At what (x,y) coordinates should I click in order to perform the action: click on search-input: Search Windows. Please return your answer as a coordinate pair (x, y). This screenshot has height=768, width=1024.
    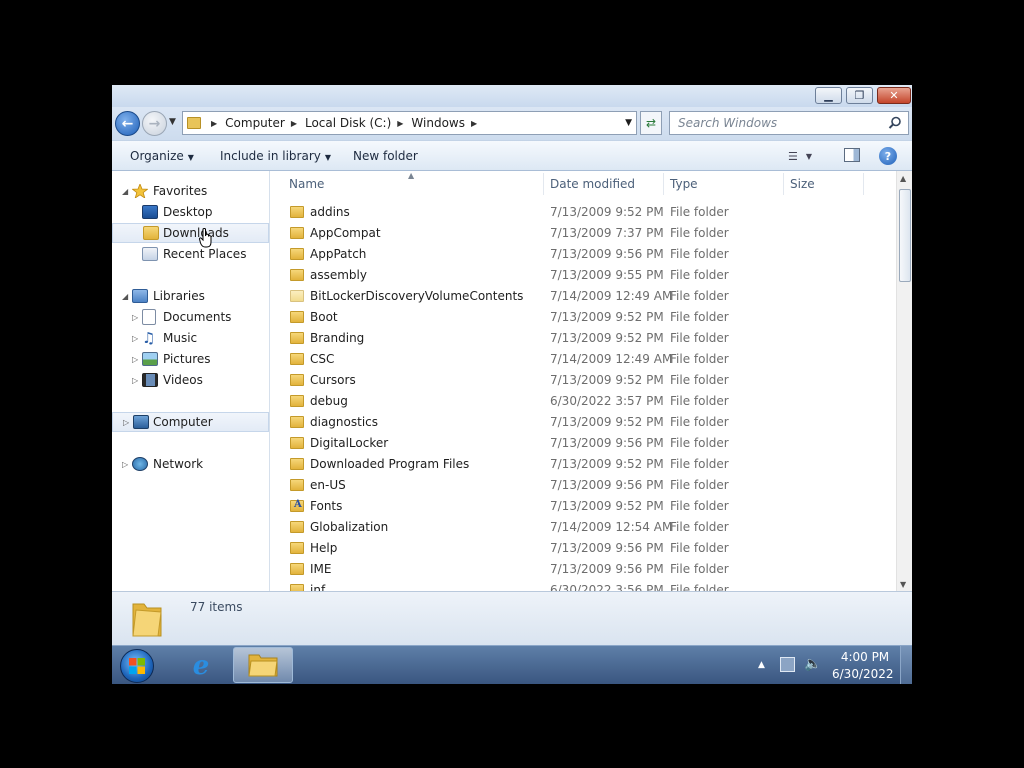
    Looking at the image, I should click on (789, 123).